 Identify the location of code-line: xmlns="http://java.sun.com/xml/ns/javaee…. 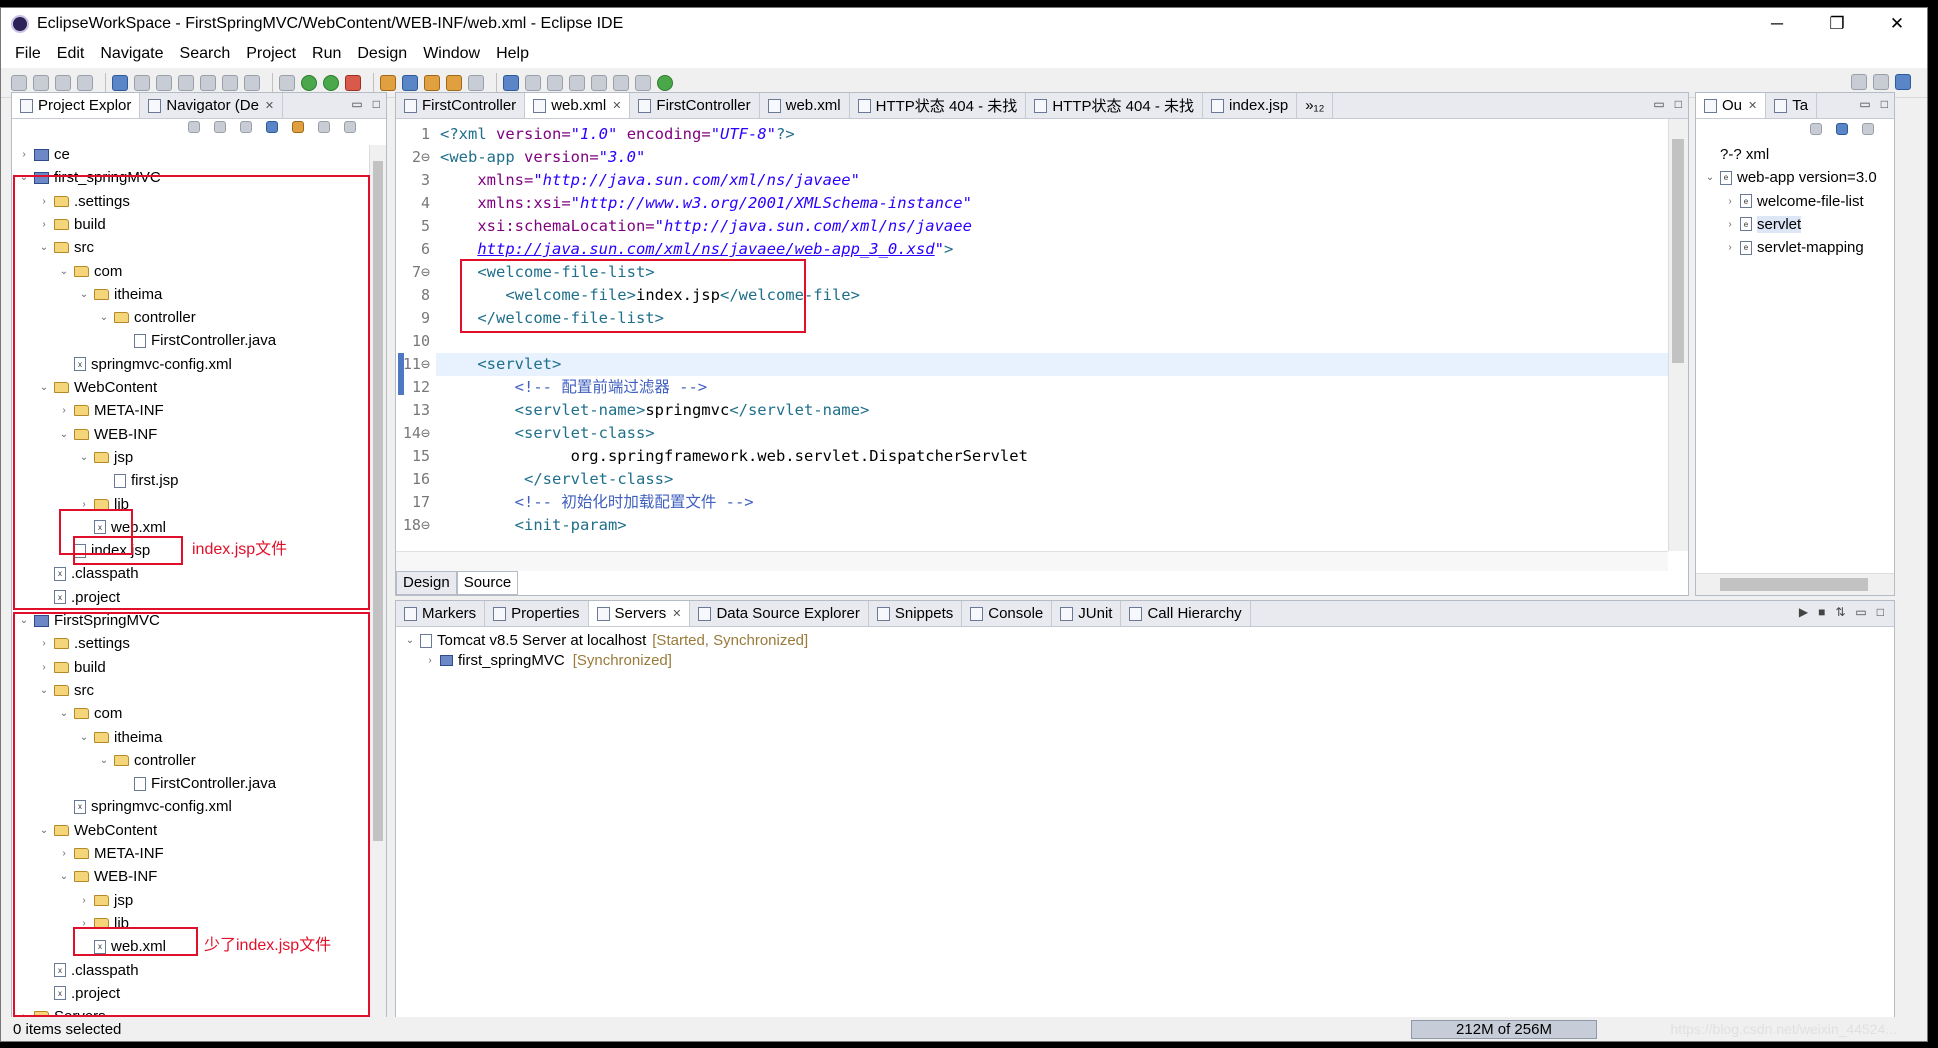
(650, 180).